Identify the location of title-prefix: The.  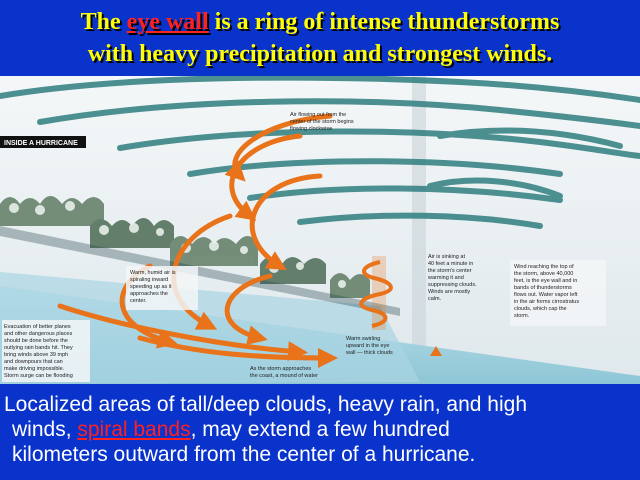
(103, 22).